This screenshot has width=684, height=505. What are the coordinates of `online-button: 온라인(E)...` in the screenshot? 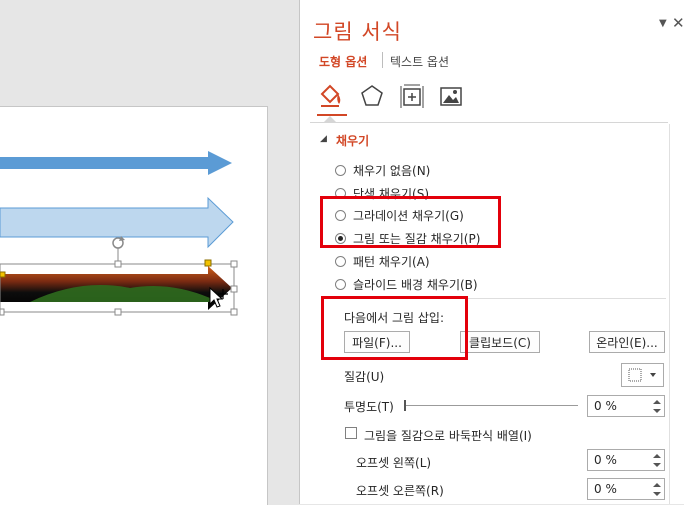 It's located at (627, 342).